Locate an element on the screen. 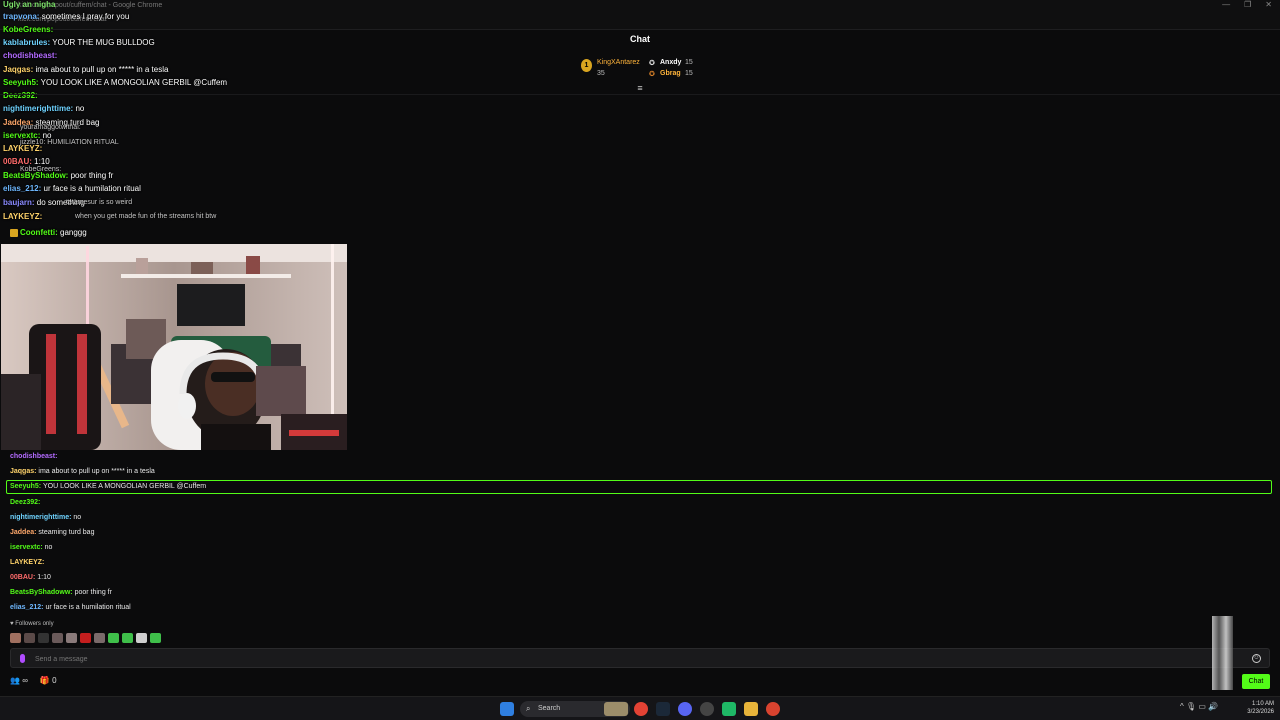  chat-message: Deez392: is located at coordinates (25, 502).